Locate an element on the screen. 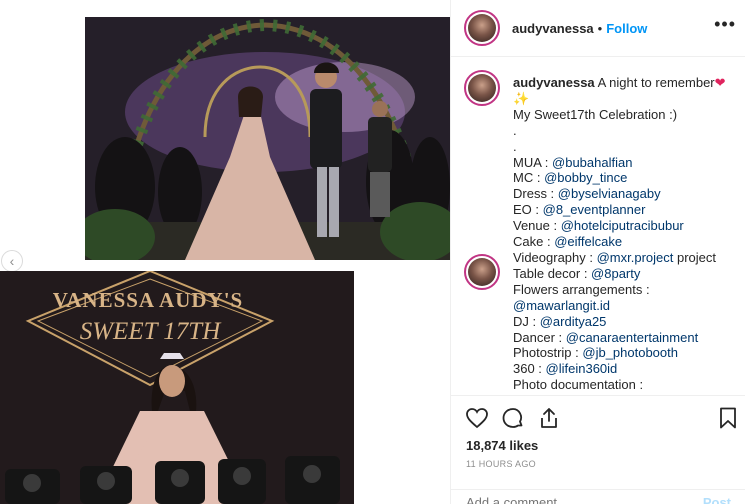 Image resolution: width=745 pixels, height=504 pixels. credit-label: Venue : is located at coordinates (537, 226).